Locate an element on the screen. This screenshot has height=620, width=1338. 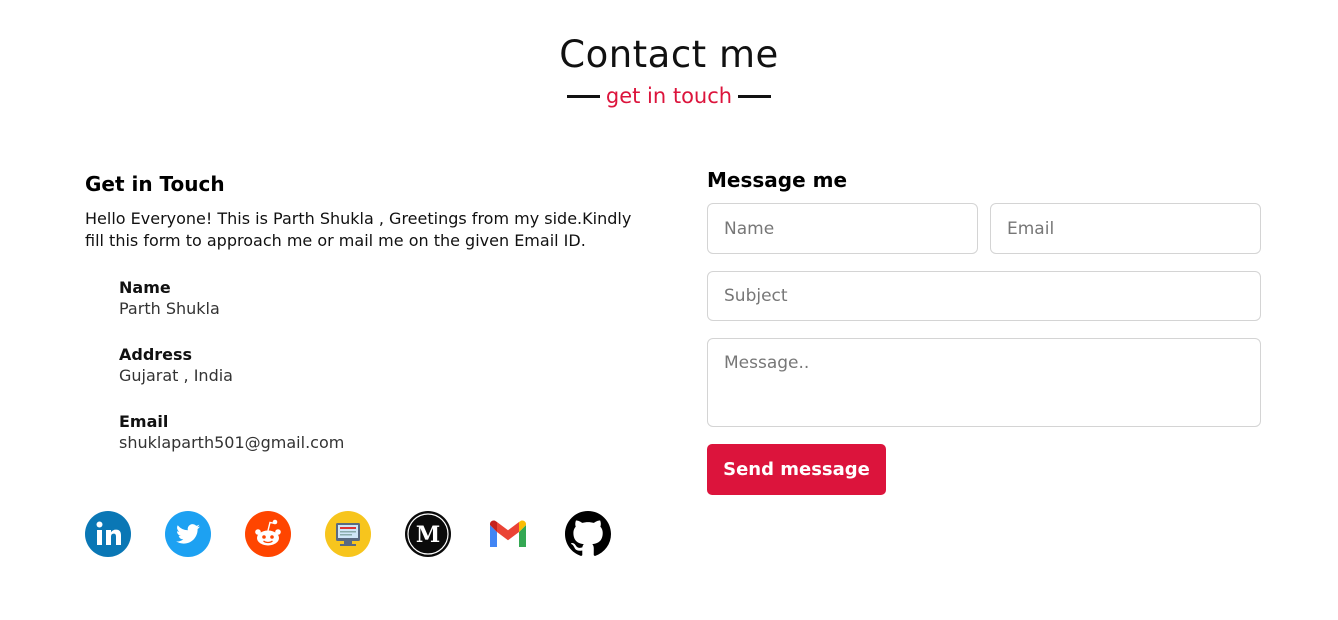
blog-icon is located at coordinates (348, 534).